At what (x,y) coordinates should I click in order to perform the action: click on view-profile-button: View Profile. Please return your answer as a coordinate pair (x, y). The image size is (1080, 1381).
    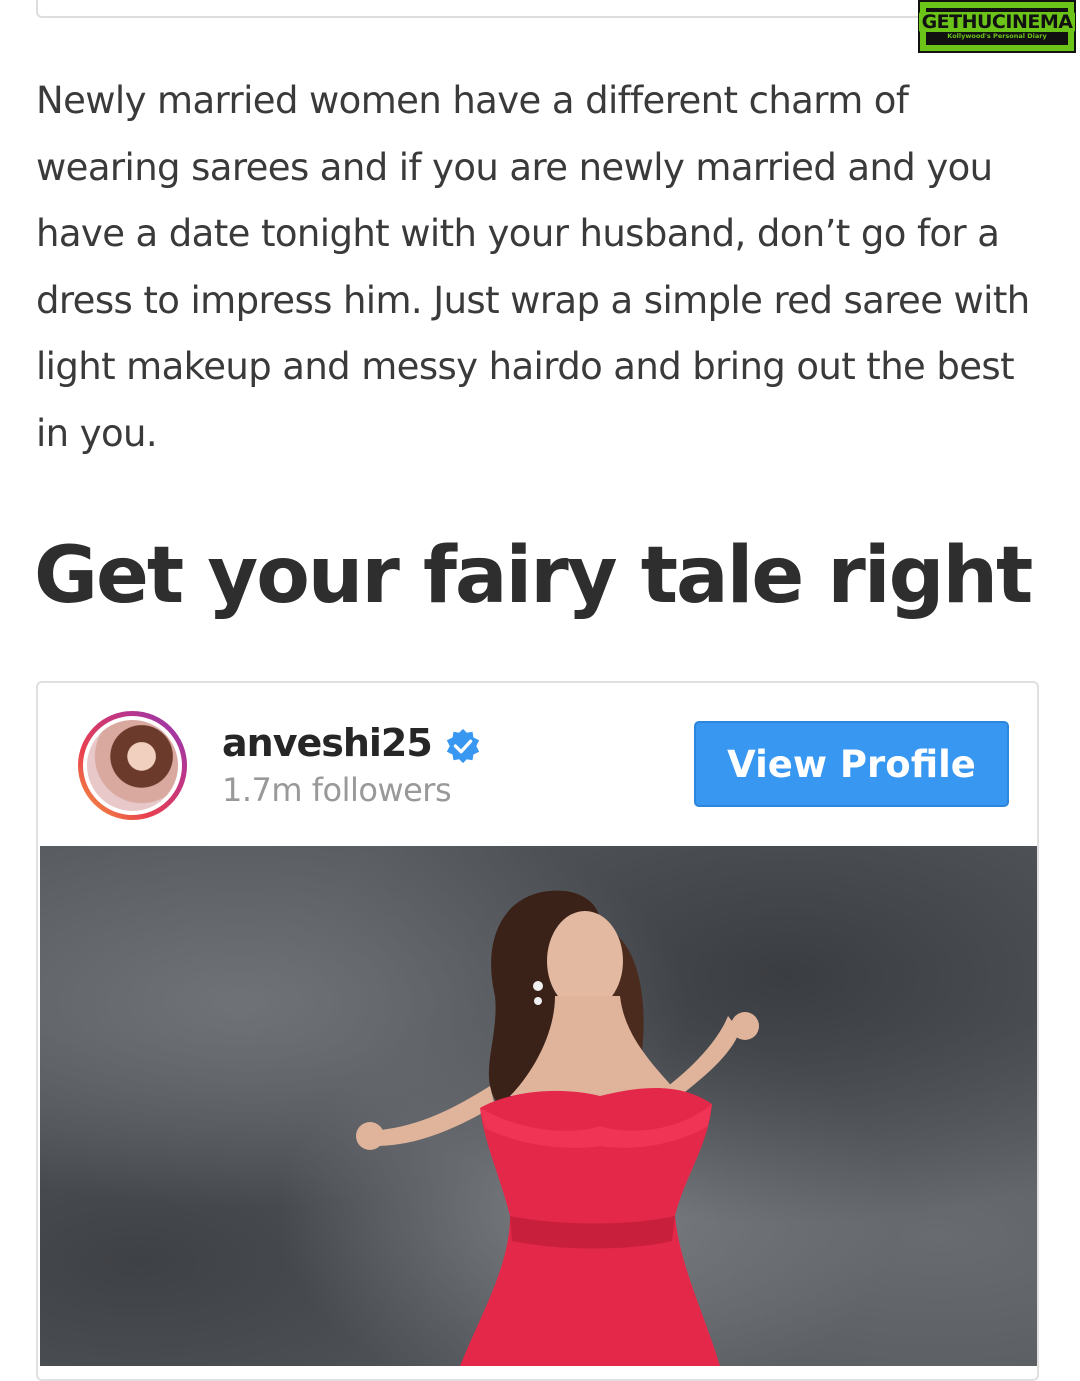
    Looking at the image, I should click on (851, 764).